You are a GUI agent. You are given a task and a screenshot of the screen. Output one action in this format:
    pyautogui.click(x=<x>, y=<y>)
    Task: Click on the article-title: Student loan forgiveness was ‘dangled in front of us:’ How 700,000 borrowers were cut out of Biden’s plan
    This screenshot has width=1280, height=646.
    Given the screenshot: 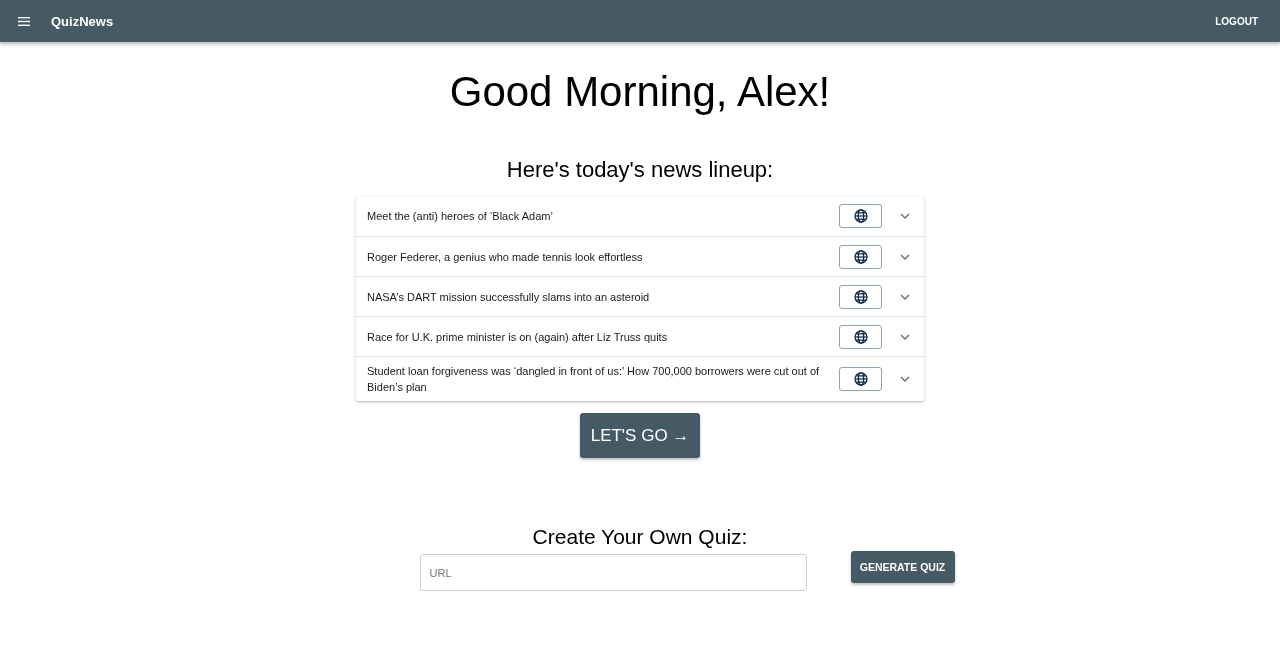 What is the action you would take?
    pyautogui.click(x=594, y=379)
    